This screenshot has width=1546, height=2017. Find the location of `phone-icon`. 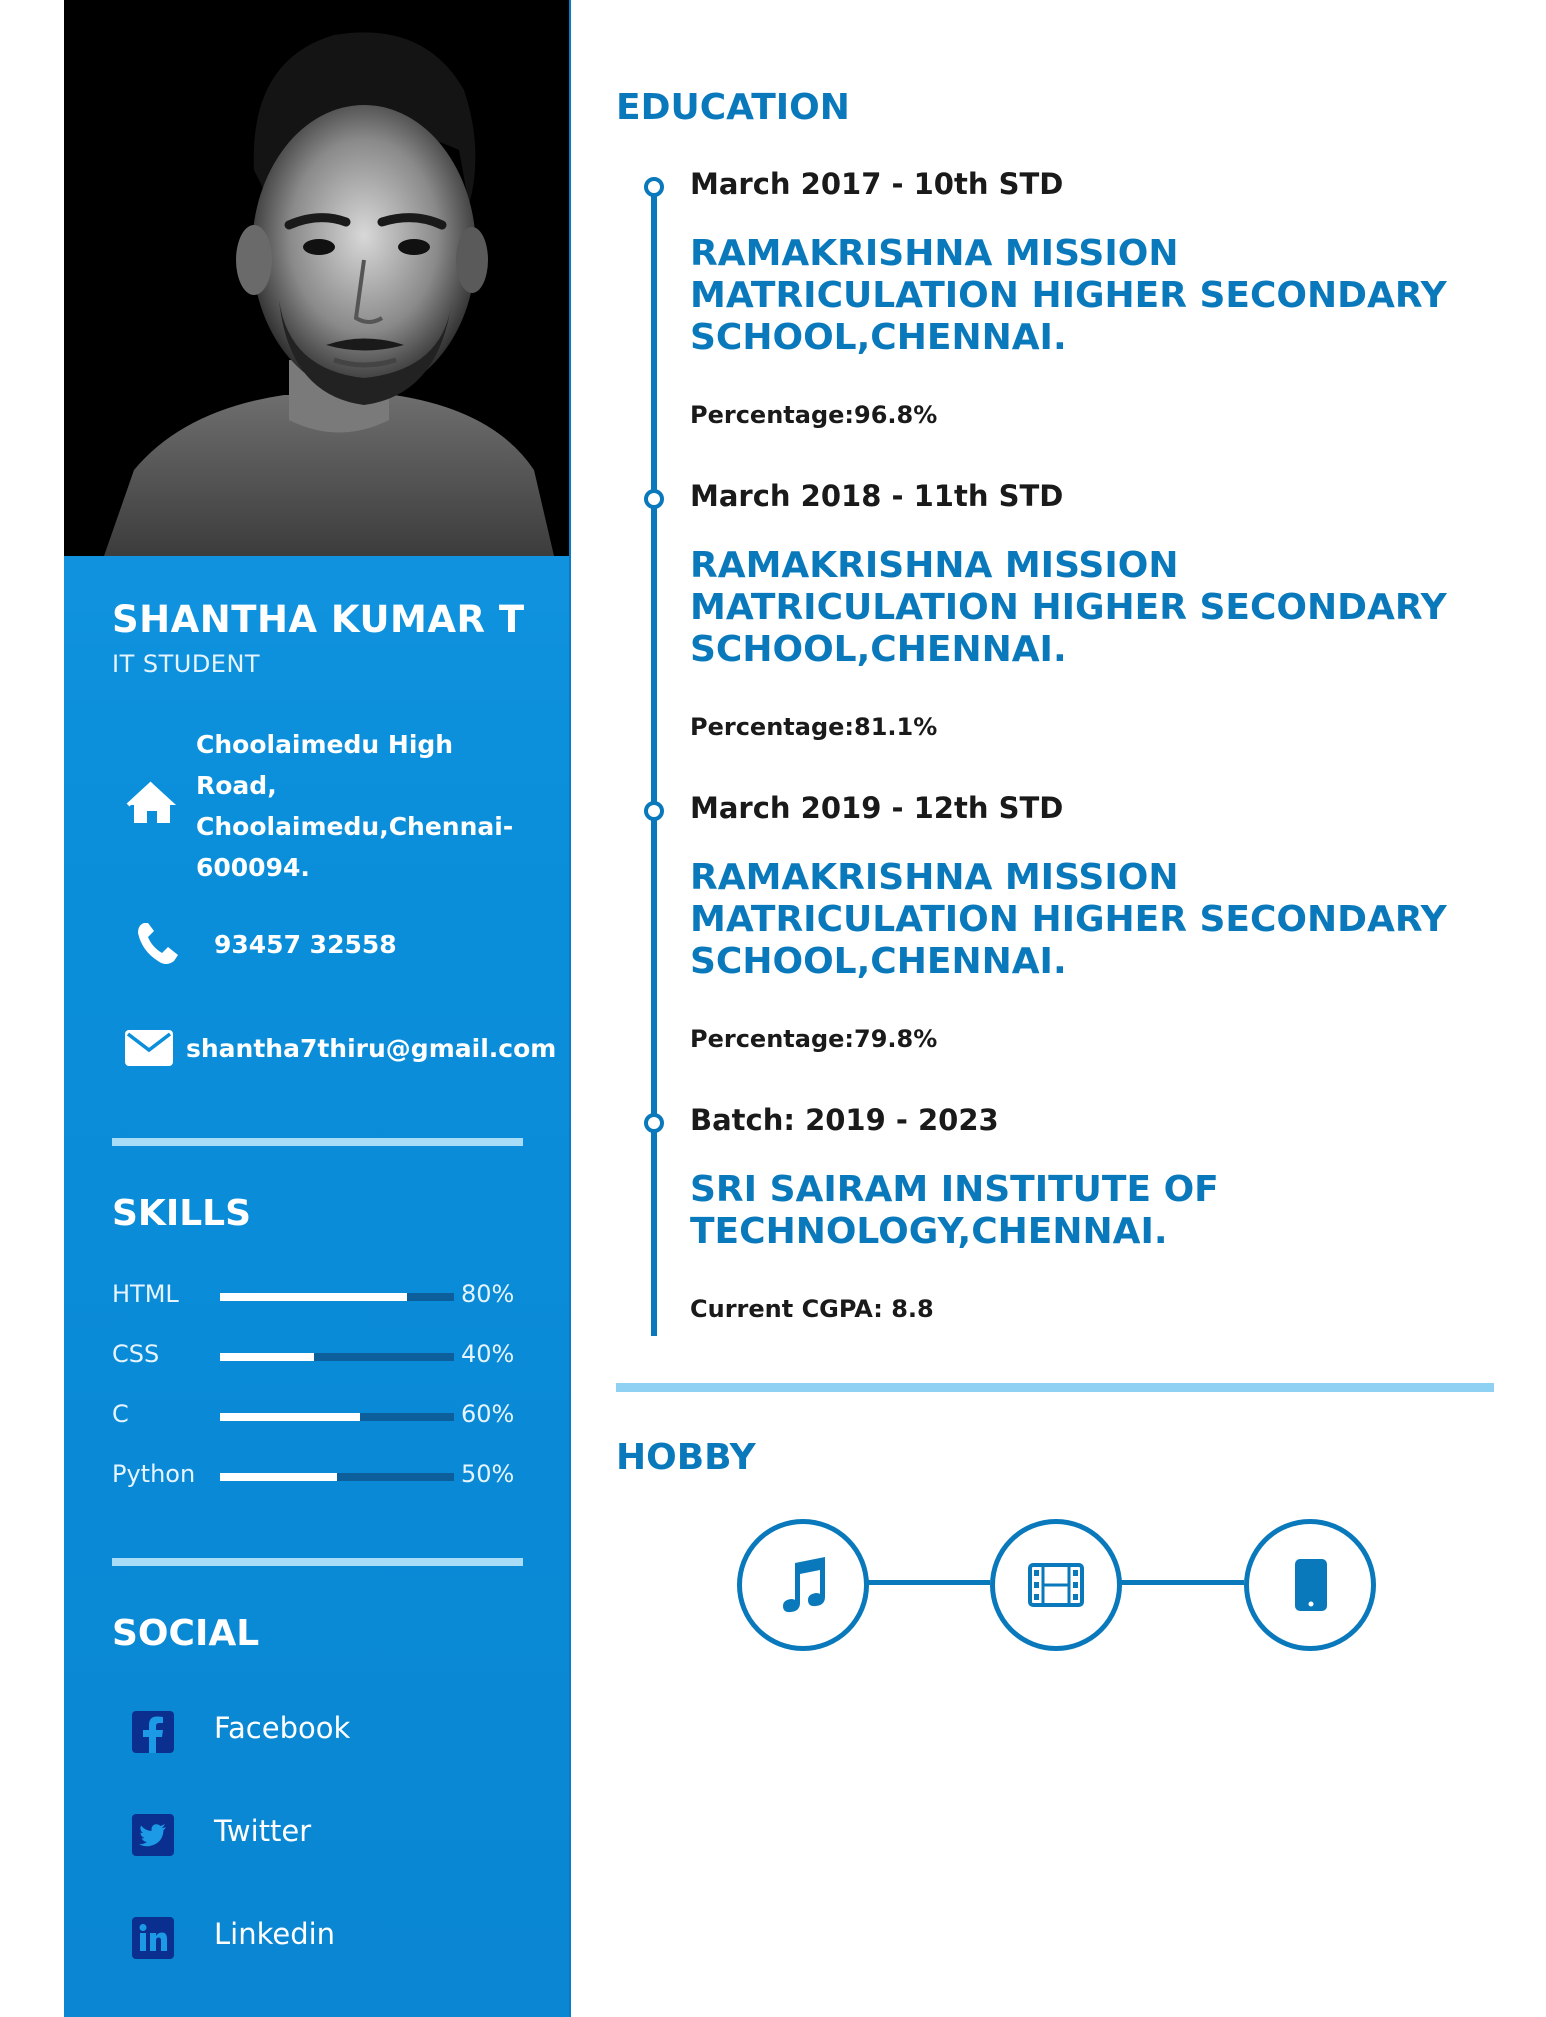

phone-icon is located at coordinates (157, 946).